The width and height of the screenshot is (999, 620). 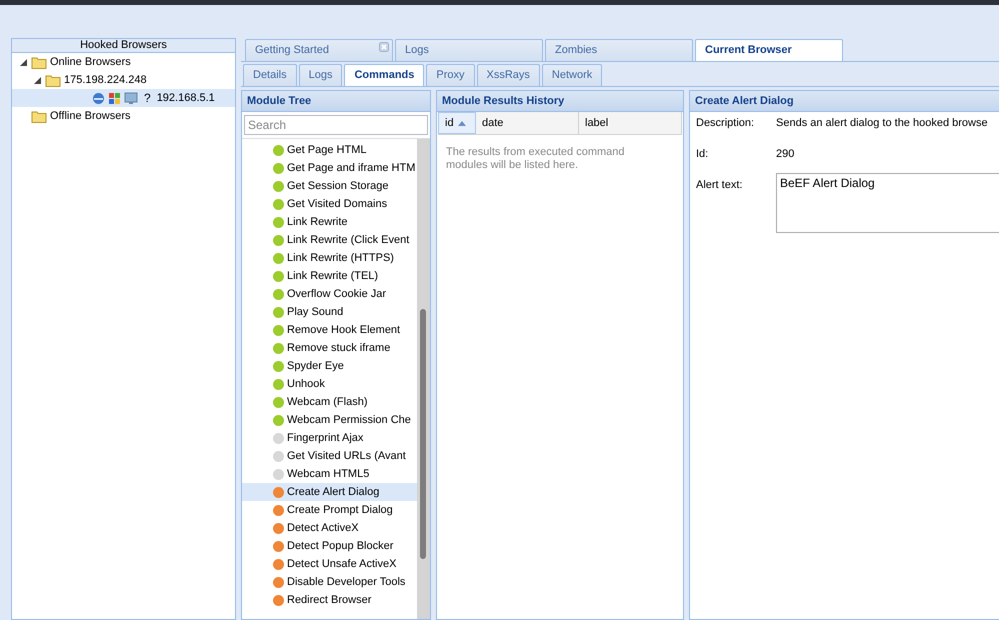 What do you see at coordinates (508, 75) in the screenshot?
I see `tab: XssRays` at bounding box center [508, 75].